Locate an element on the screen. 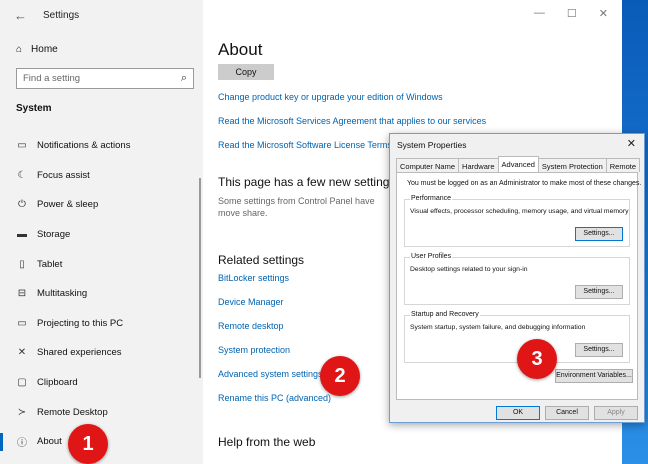  sidebar-scrollbar is located at coordinates (200, 278).